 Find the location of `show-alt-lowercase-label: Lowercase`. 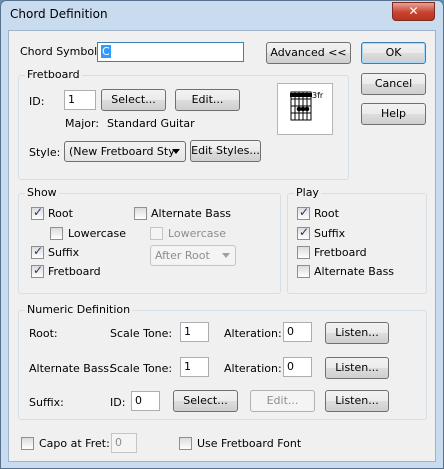

show-alt-lowercase-label: Lowercase is located at coordinates (197, 233).